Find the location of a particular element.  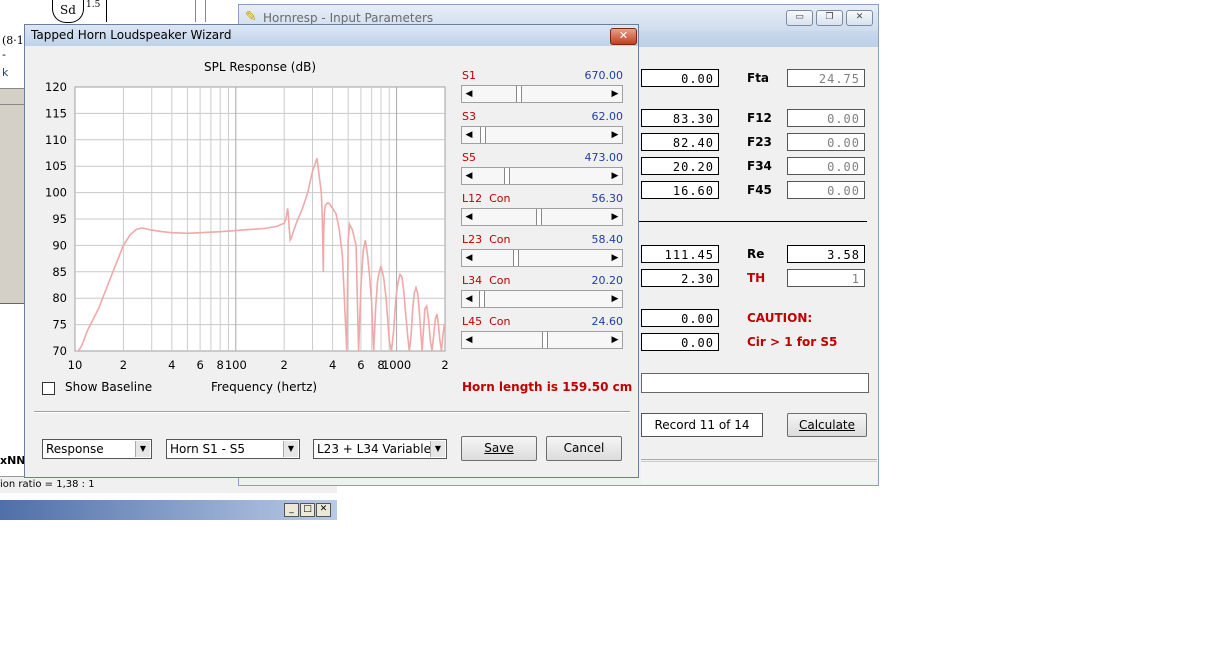

minimize-icon: _ is located at coordinates (291, 510).